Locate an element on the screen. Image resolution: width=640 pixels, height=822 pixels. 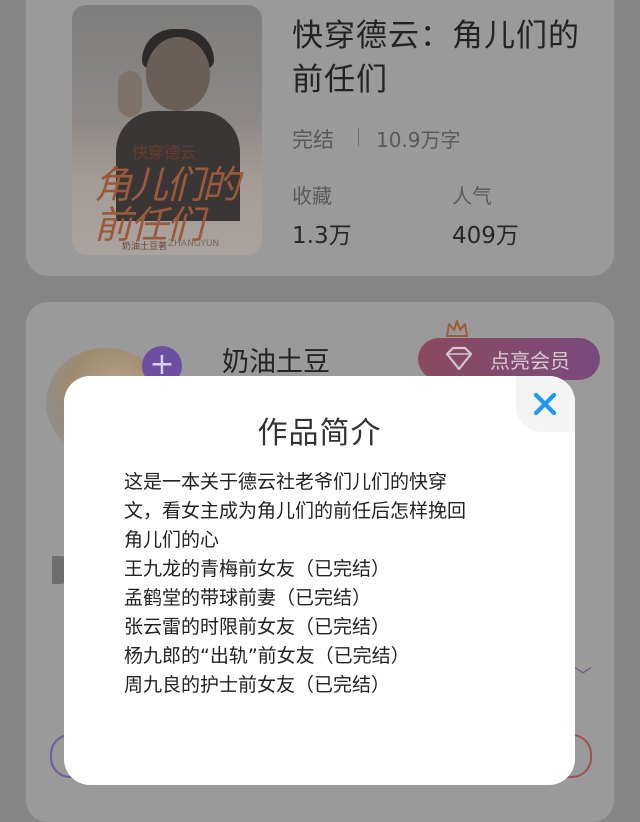
popularity-label: 人气 is located at coordinates (472, 196).